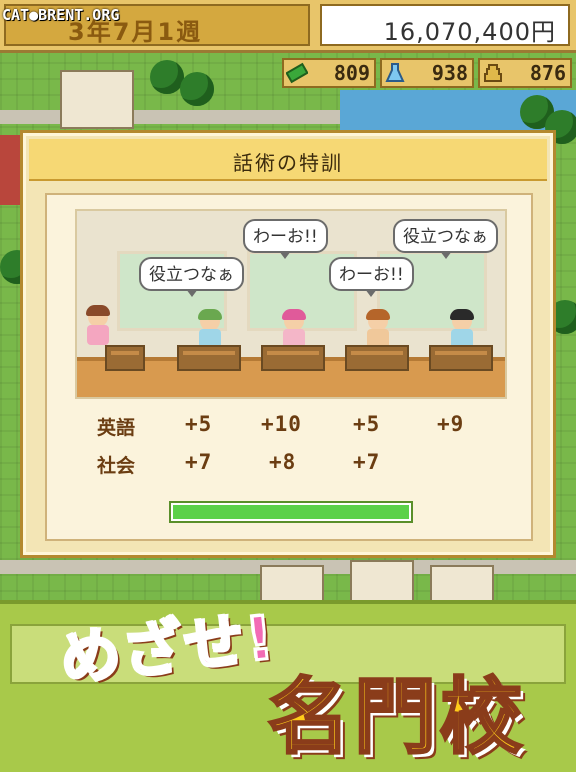 The height and width of the screenshot is (772, 576). What do you see at coordinates (125, 358) in the screenshot?
I see `teacher-podium` at bounding box center [125, 358].